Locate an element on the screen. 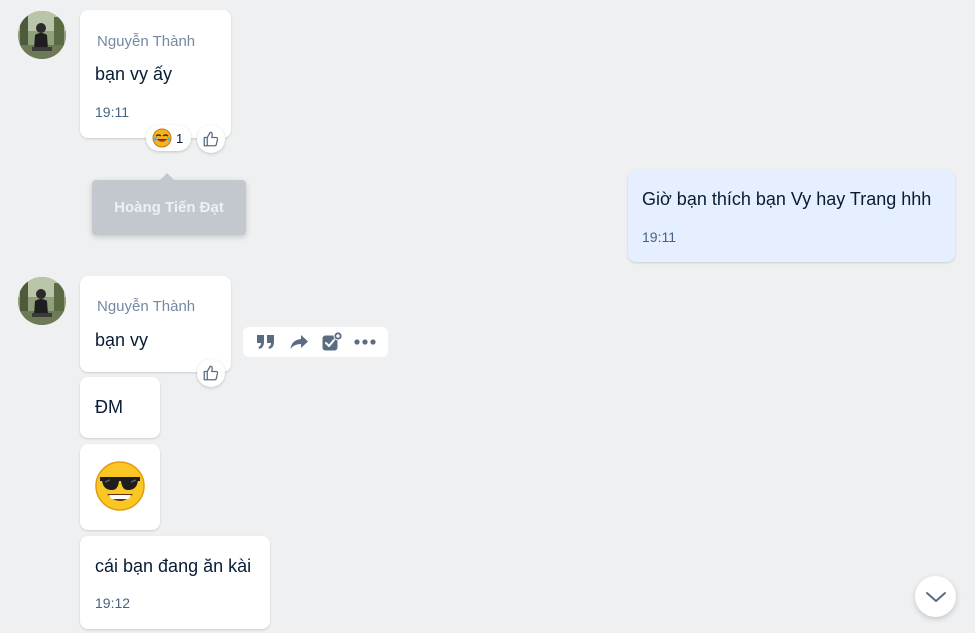  tooltip-text: Hoàng Tiến Đạt is located at coordinates (169, 207).